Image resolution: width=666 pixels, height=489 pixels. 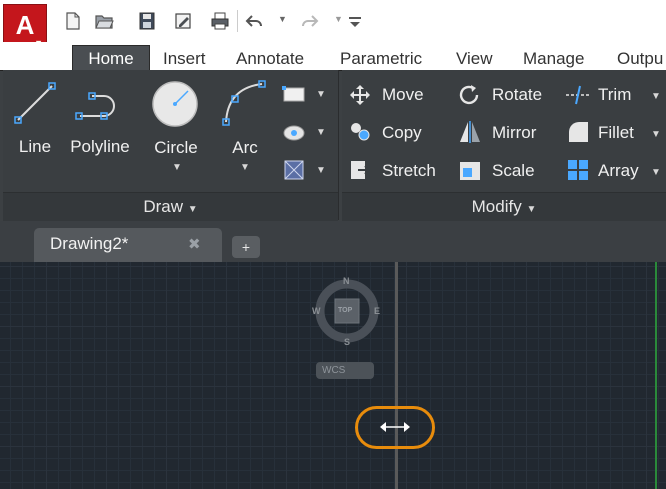 What do you see at coordinates (294, 132) in the screenshot?
I see `hatch-tool-icon` at bounding box center [294, 132].